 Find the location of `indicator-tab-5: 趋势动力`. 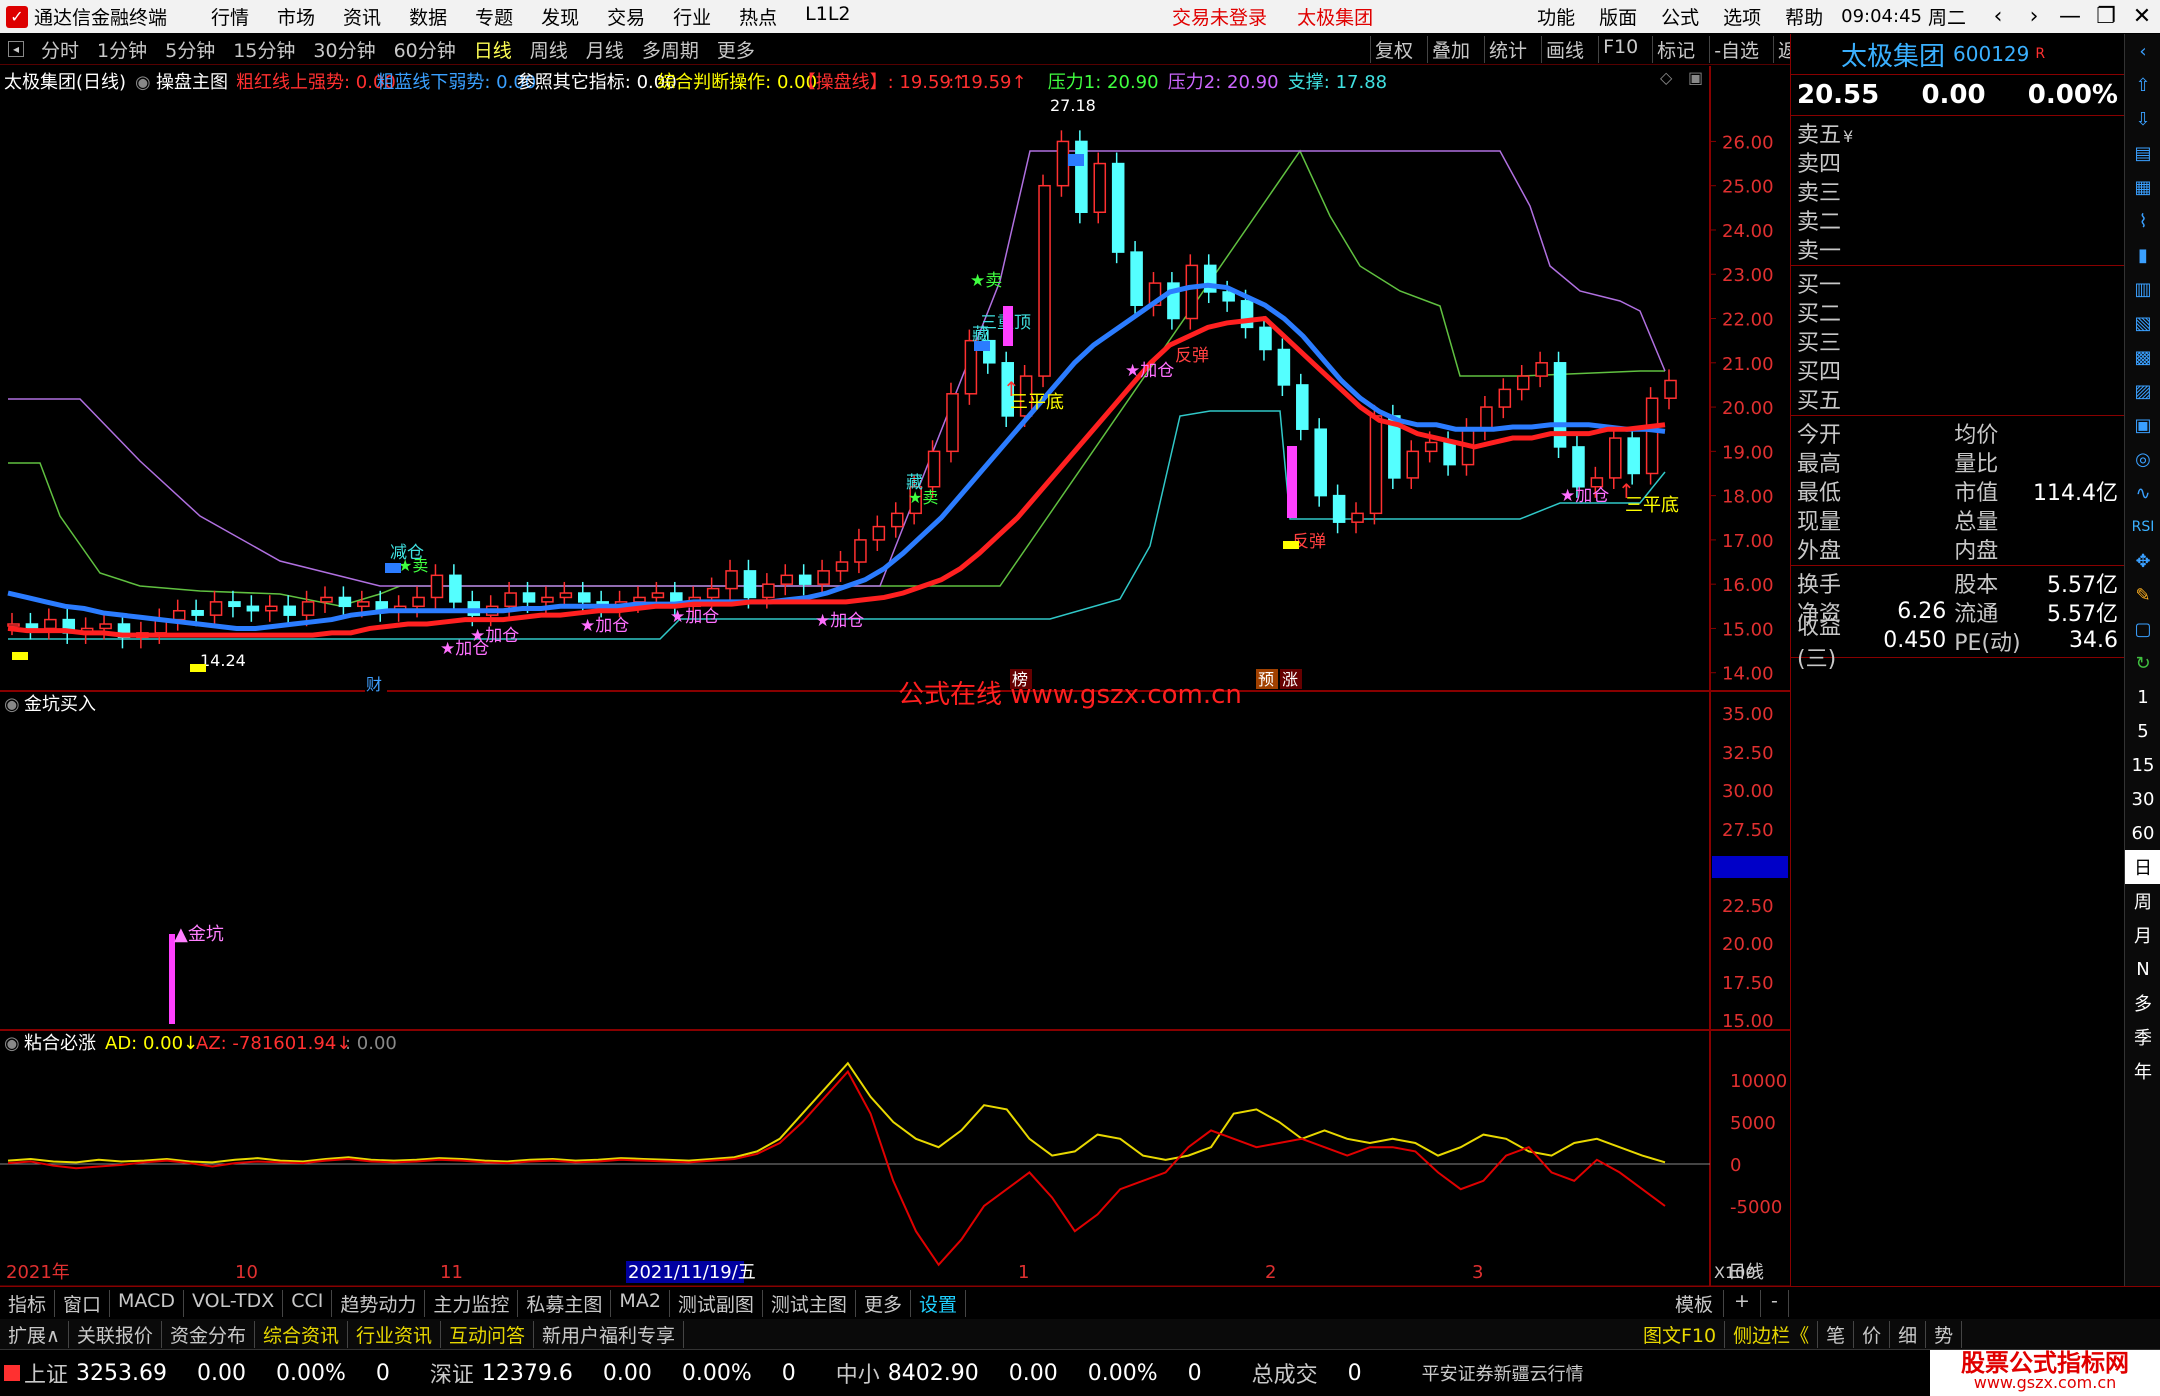

indicator-tab-5: 趋势动力 is located at coordinates (379, 1303).